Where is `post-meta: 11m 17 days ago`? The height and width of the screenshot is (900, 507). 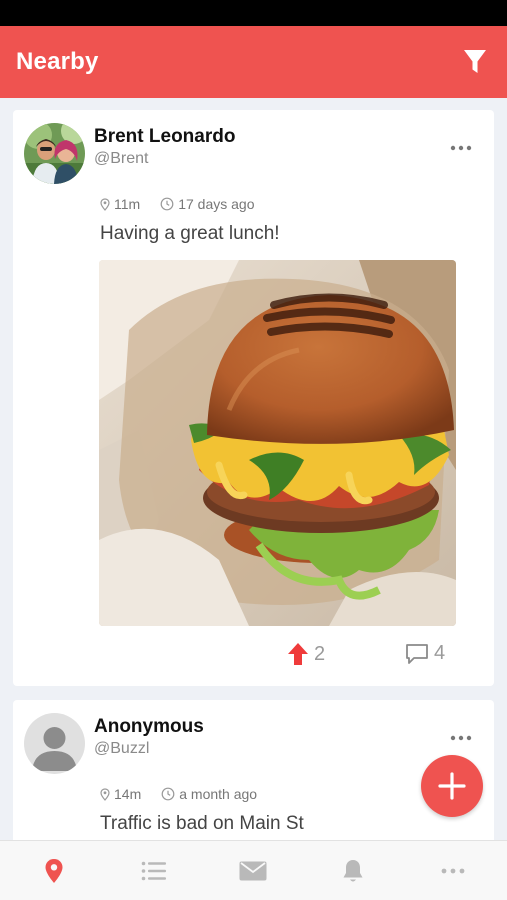
post-meta: 11m 17 days ago is located at coordinates (177, 204).